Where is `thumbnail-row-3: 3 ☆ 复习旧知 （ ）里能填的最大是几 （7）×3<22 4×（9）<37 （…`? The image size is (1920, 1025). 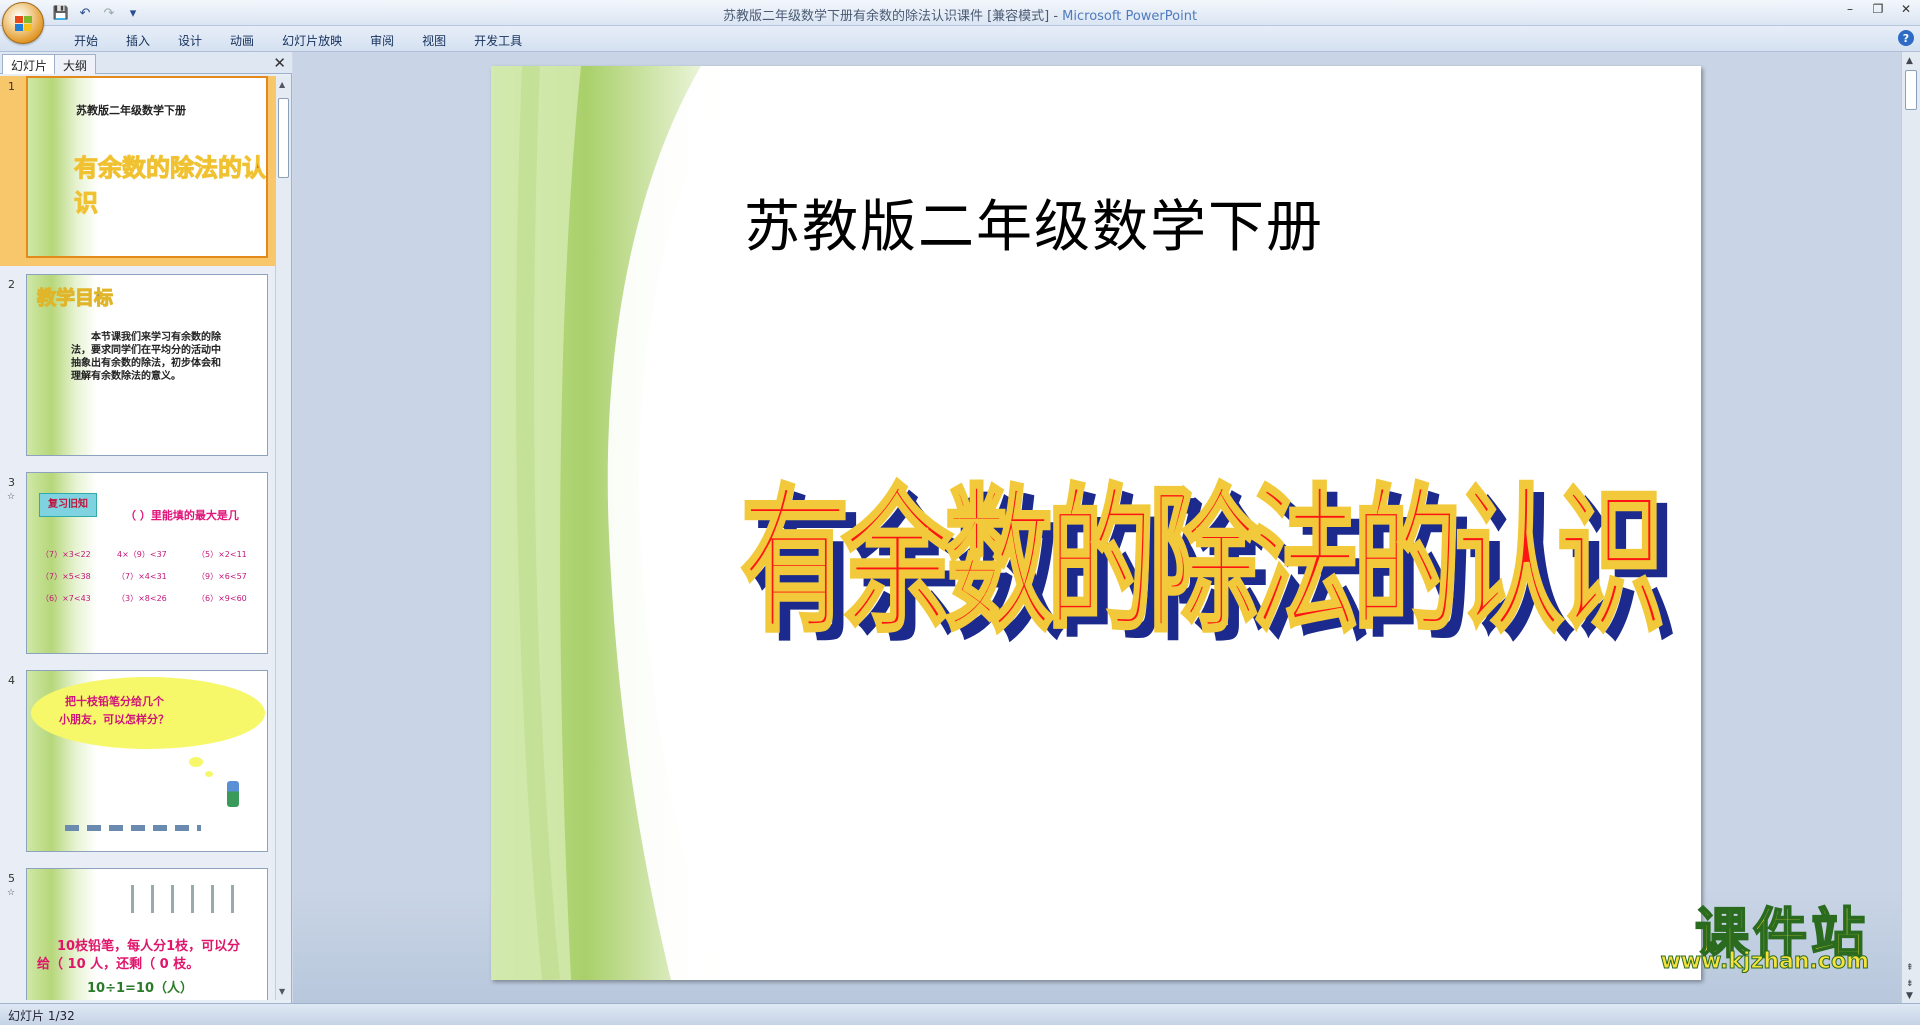 thumbnail-row-3: 3 ☆ 复习旧知 （ ）里能填的最大是几 （7）×3<22 4×（9）<37 （… is located at coordinates (138, 567).